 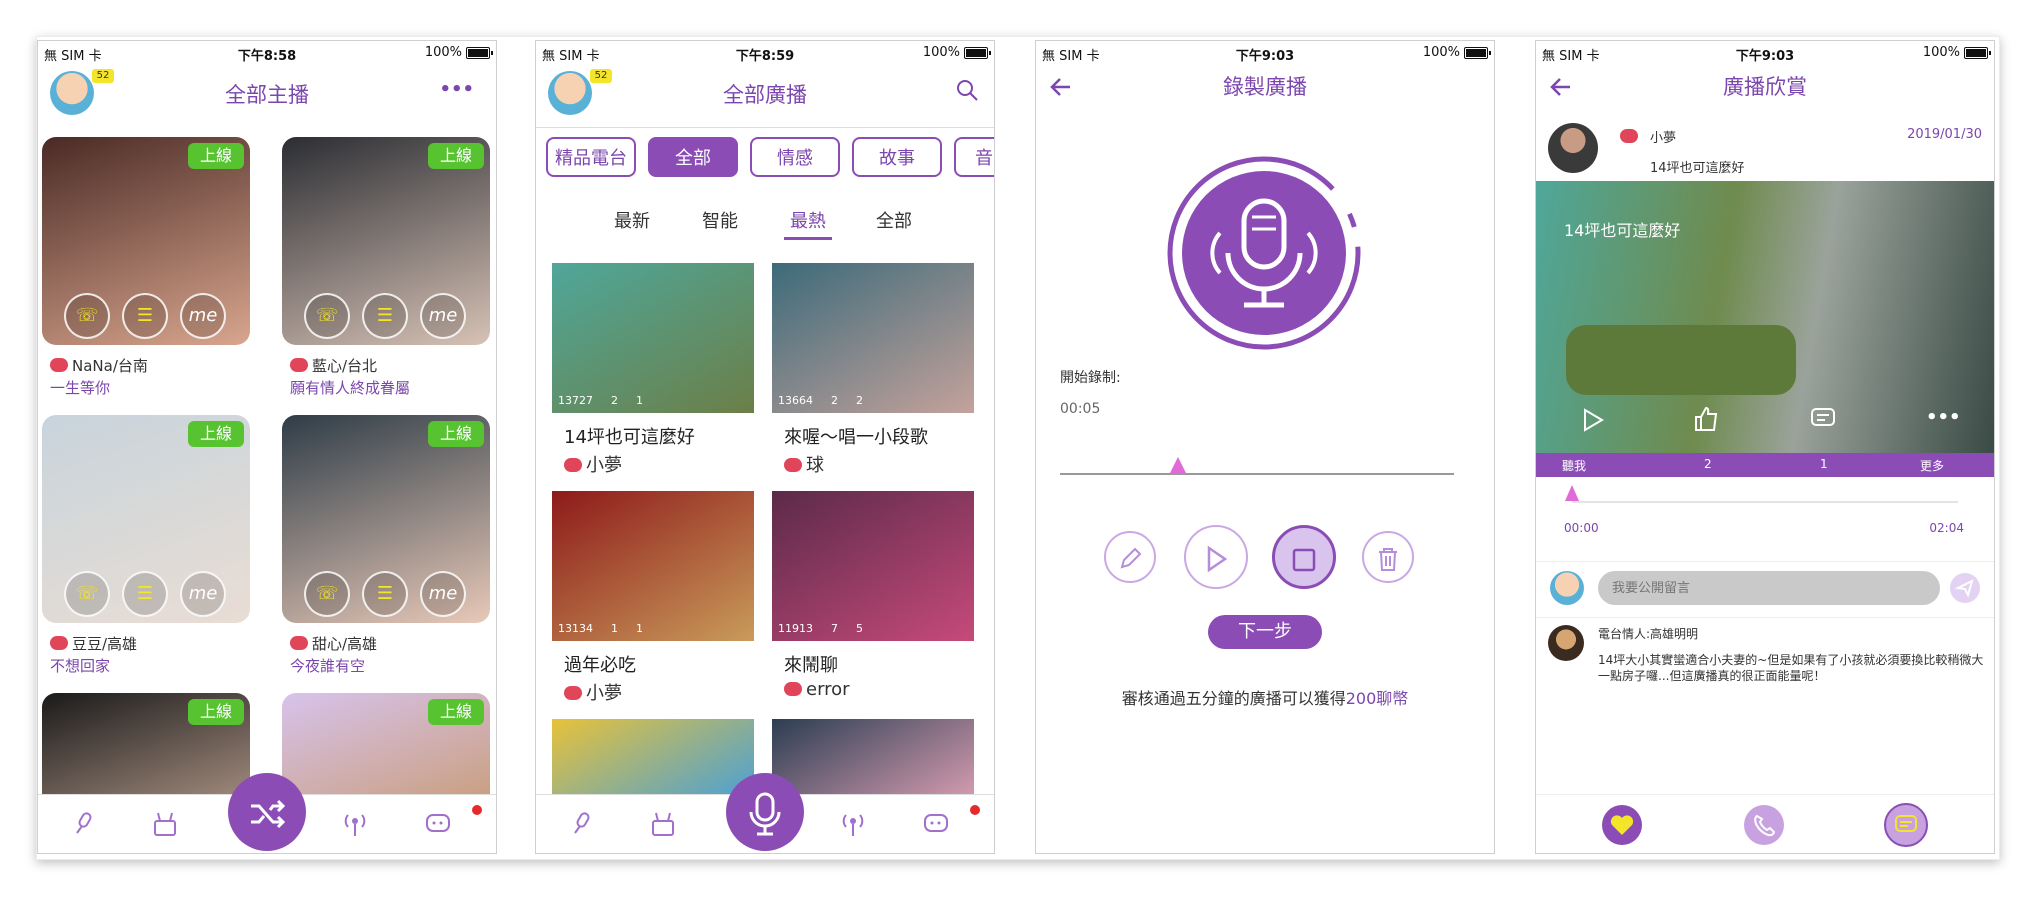 I want to click on category-chip: 情感, so click(x=795, y=157).